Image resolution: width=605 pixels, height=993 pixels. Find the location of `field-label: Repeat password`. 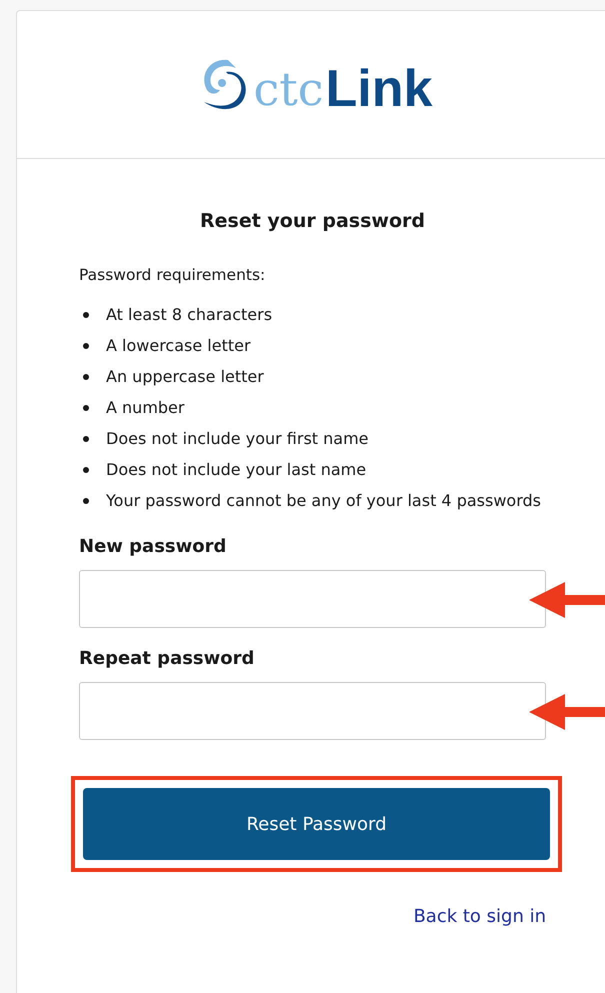

field-label: Repeat password is located at coordinates (167, 659).